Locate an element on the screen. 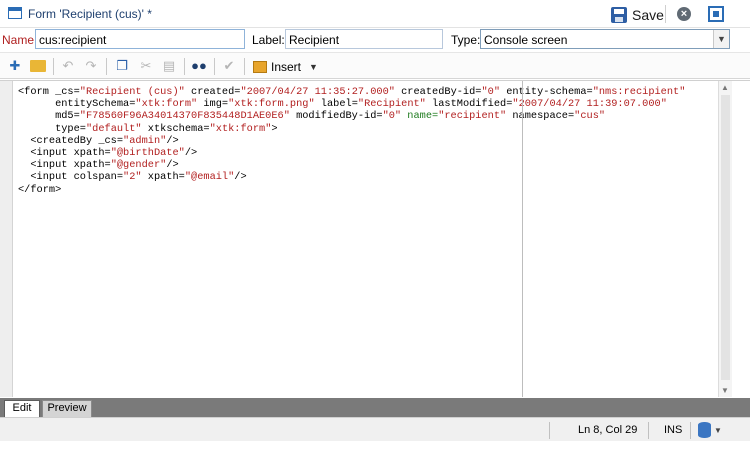 The width and height of the screenshot is (750, 457). insert-mode: INS is located at coordinates (673, 430).